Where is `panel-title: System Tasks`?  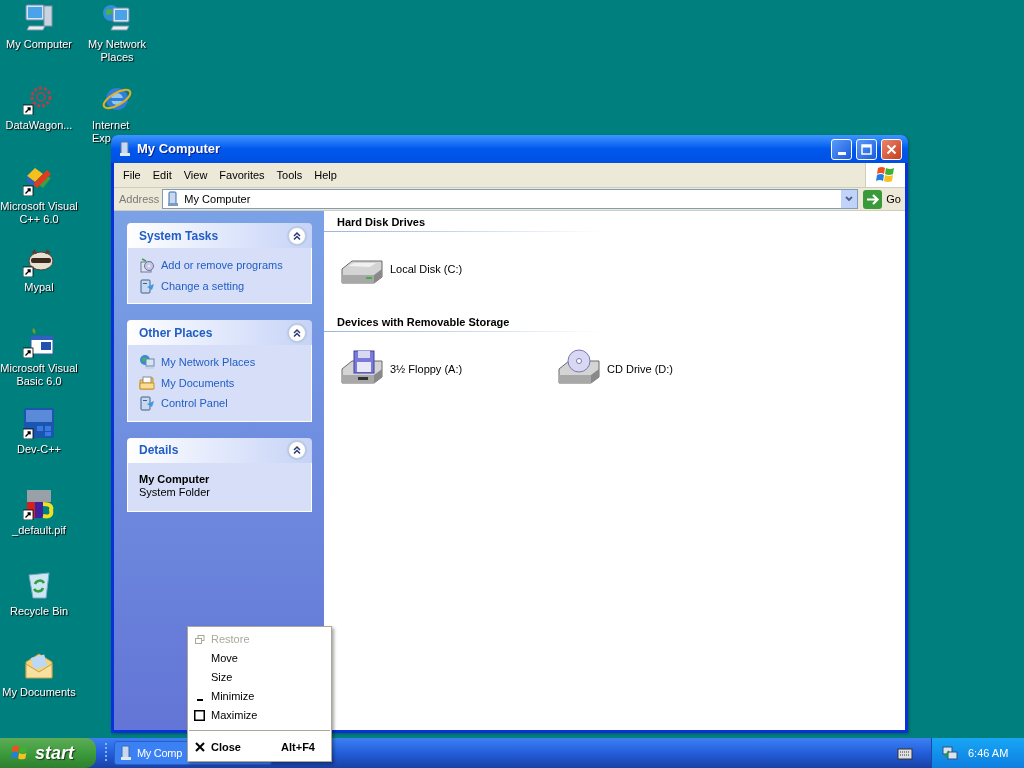 panel-title: System Tasks is located at coordinates (179, 236).